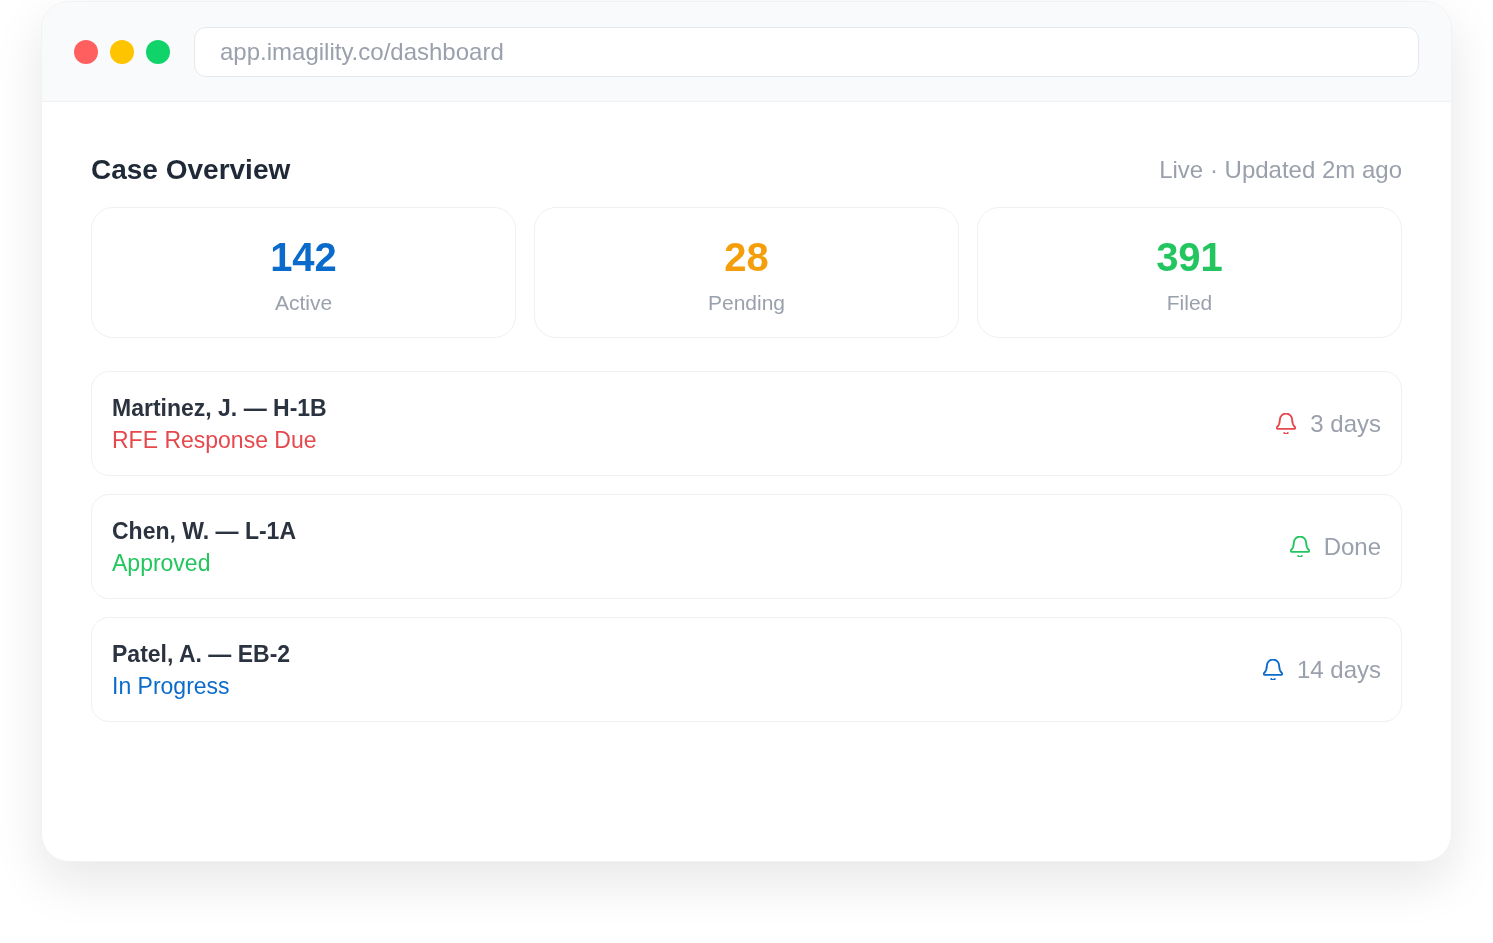  Describe the element at coordinates (1189, 303) in the screenshot. I see `stat-label: Filed` at that location.